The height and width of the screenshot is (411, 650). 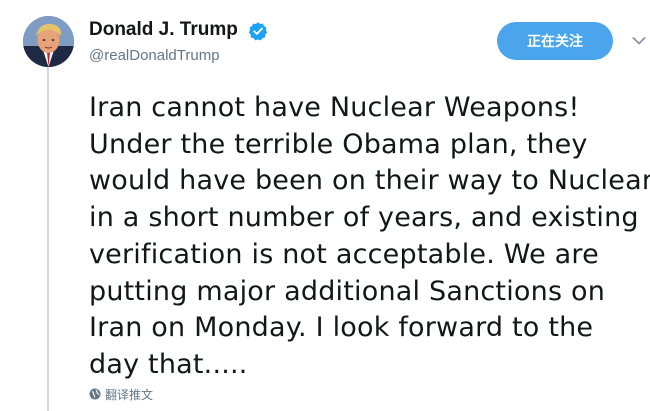 I want to click on avatar, so click(x=48, y=41).